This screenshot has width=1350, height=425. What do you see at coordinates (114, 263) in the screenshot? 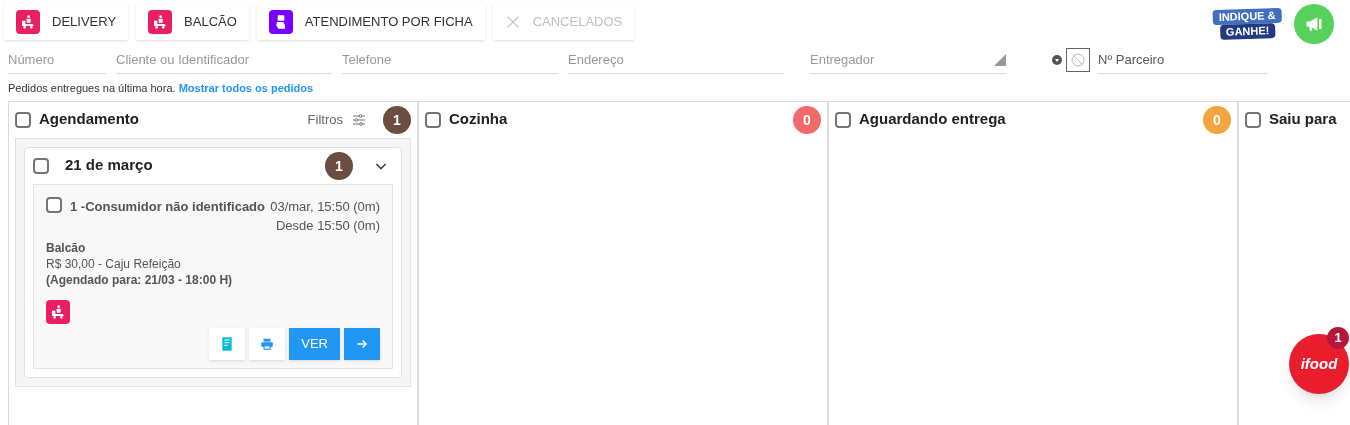
I see `order-payment: R$ 30,00 - Caju Refeição` at bounding box center [114, 263].